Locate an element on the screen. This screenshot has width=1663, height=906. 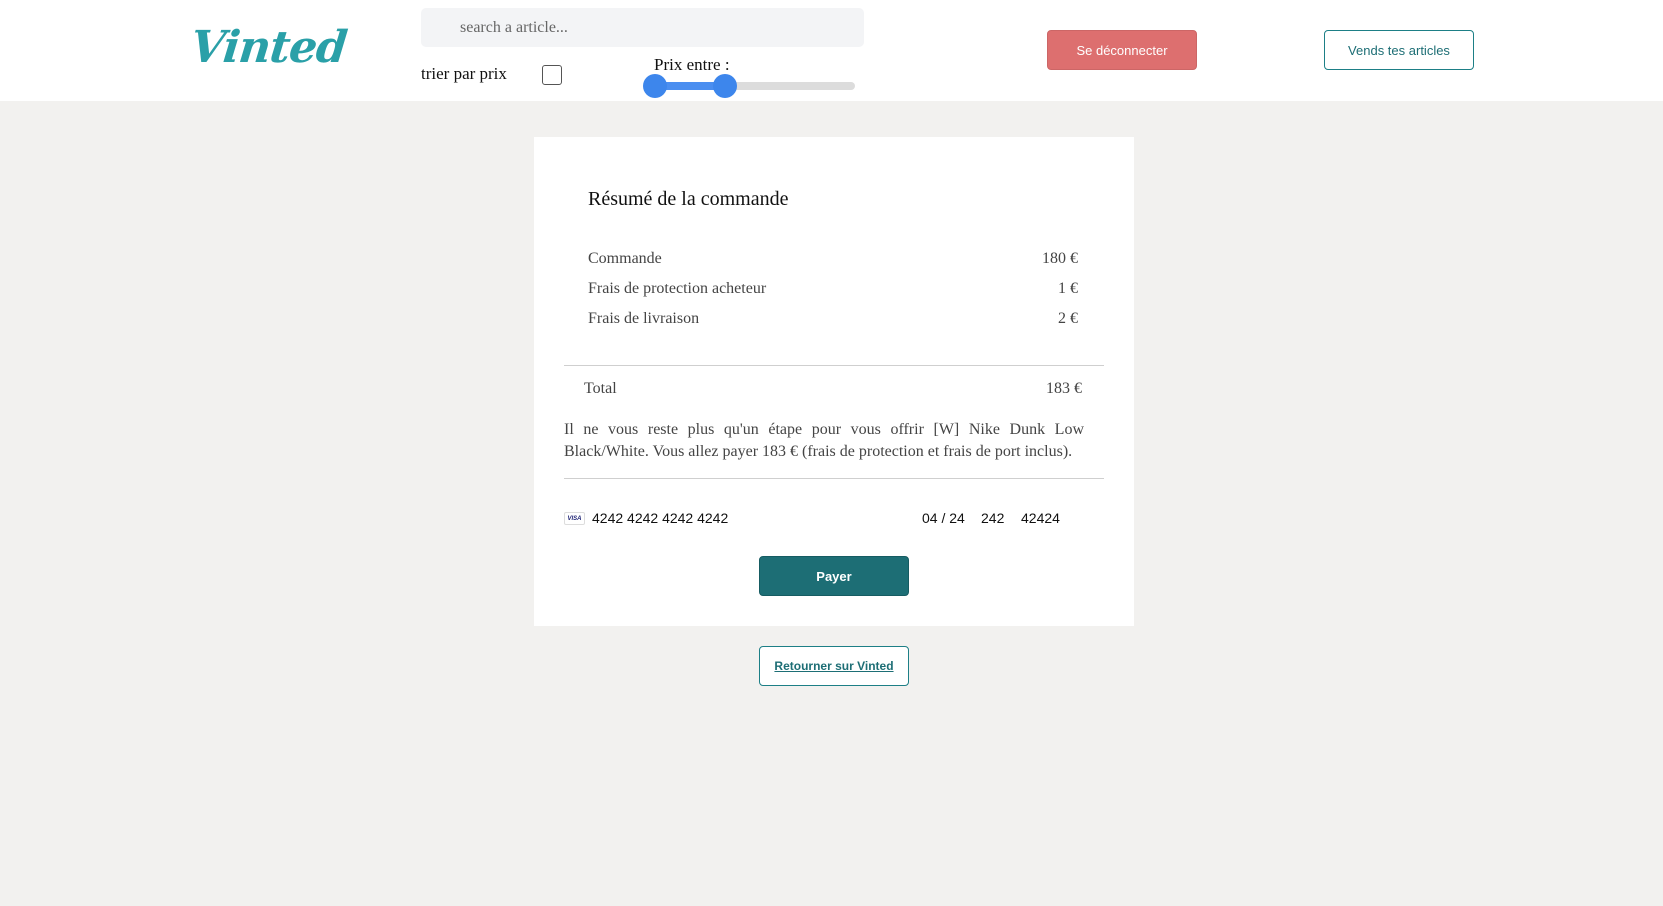
logout-button: Se déconnecter is located at coordinates (1122, 50).